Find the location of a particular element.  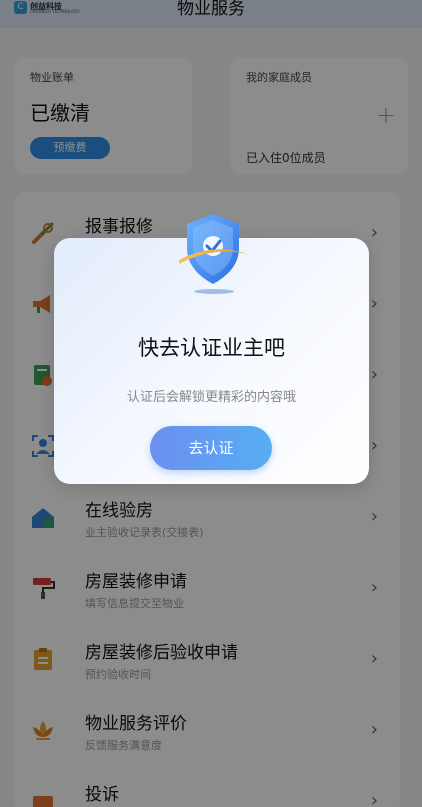

shield-check-icon is located at coordinates (213, 249).